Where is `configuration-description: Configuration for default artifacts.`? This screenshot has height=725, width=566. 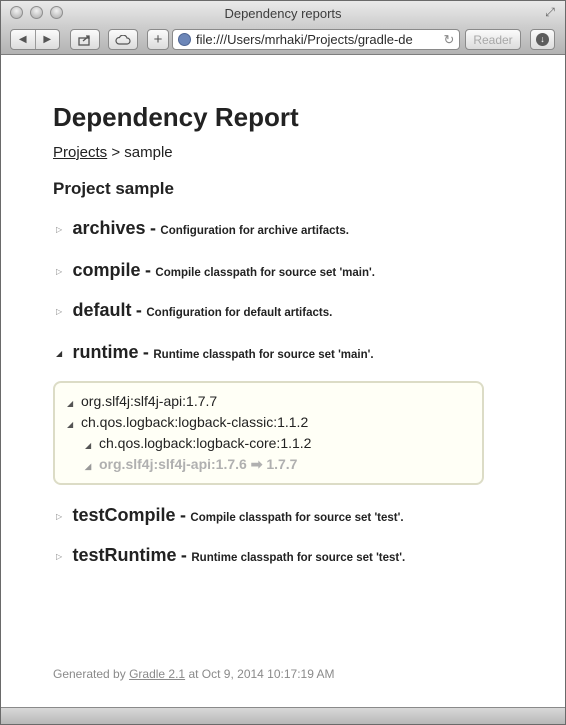
configuration-description: Configuration for default artifacts. is located at coordinates (239, 313).